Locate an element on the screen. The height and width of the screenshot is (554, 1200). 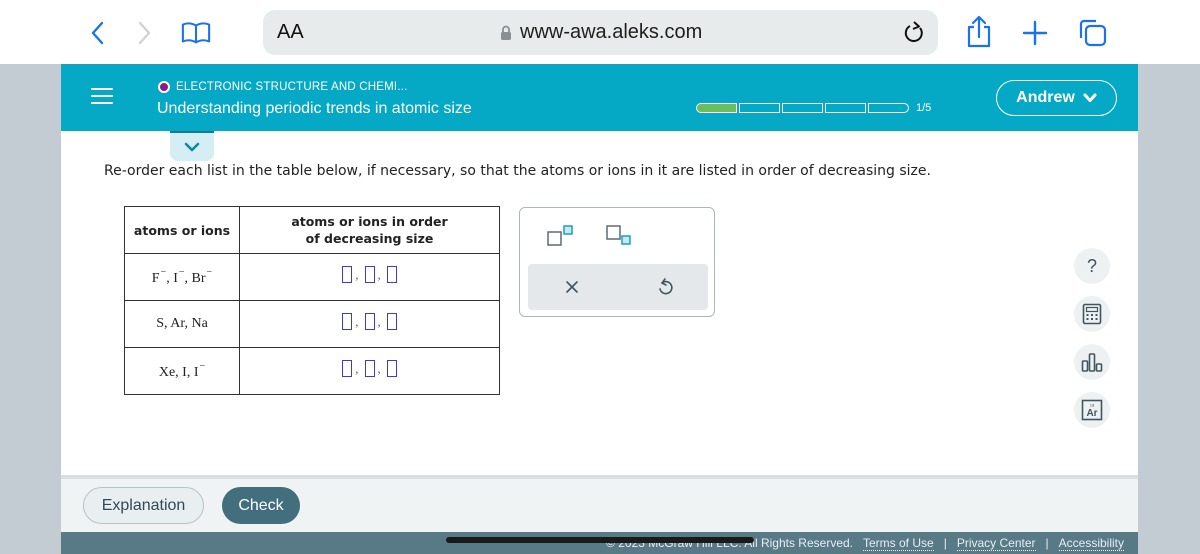
share-icon is located at coordinates (979, 31).